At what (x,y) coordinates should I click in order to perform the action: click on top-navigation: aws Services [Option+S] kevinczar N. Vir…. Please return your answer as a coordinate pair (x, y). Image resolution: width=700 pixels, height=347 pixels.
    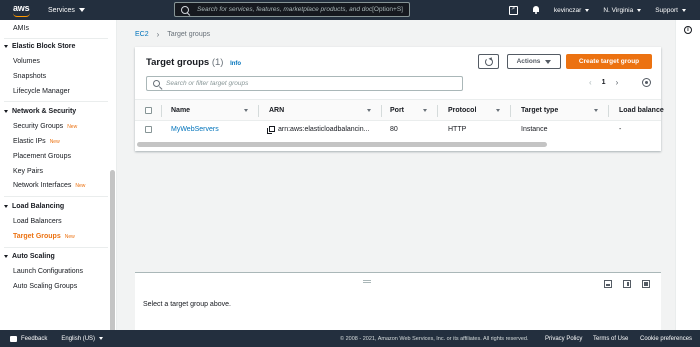
    Looking at the image, I should click on (350, 10).